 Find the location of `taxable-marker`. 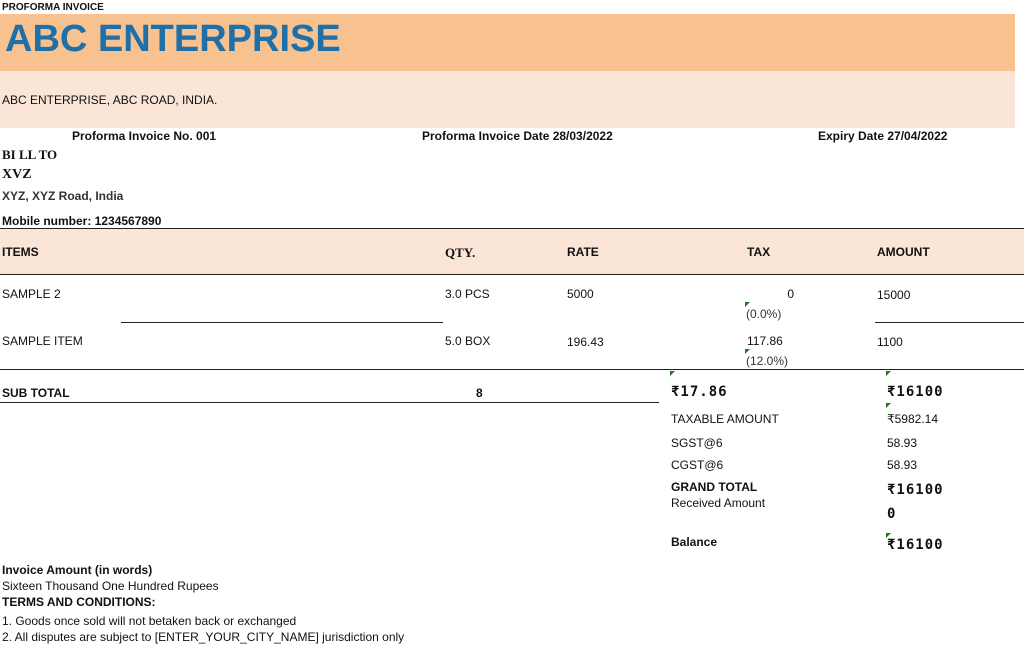

taxable-marker is located at coordinates (888, 405).